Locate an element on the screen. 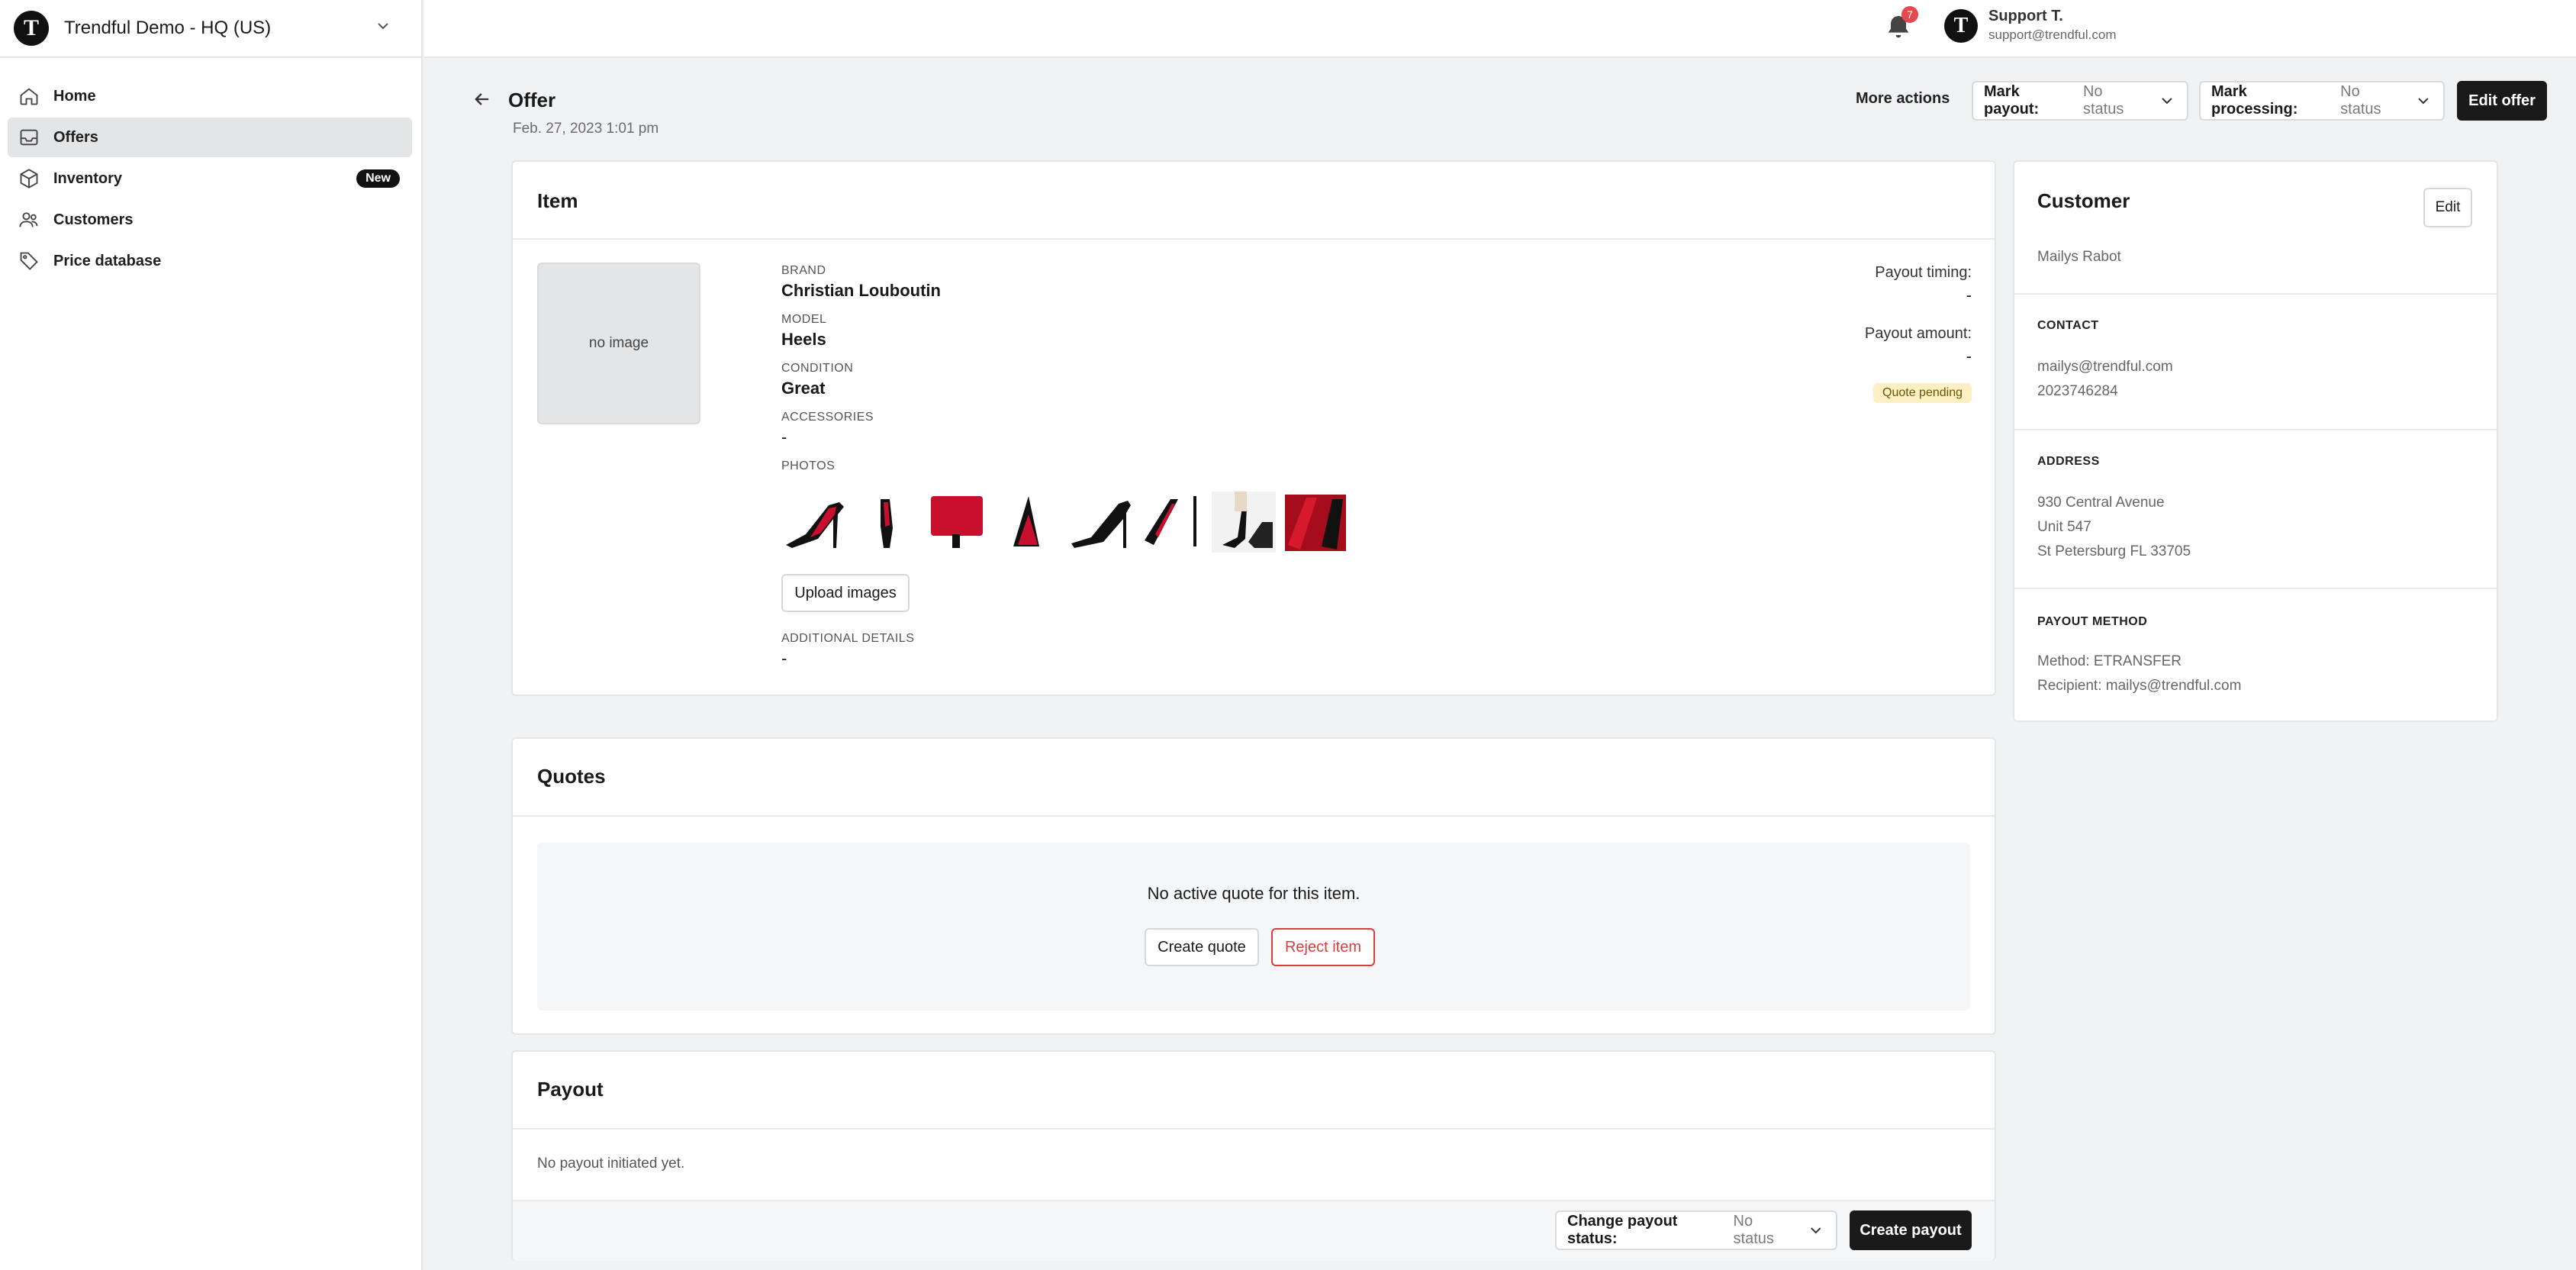 The height and width of the screenshot is (1270, 2576). topbar is located at coordinates (1500, 29).